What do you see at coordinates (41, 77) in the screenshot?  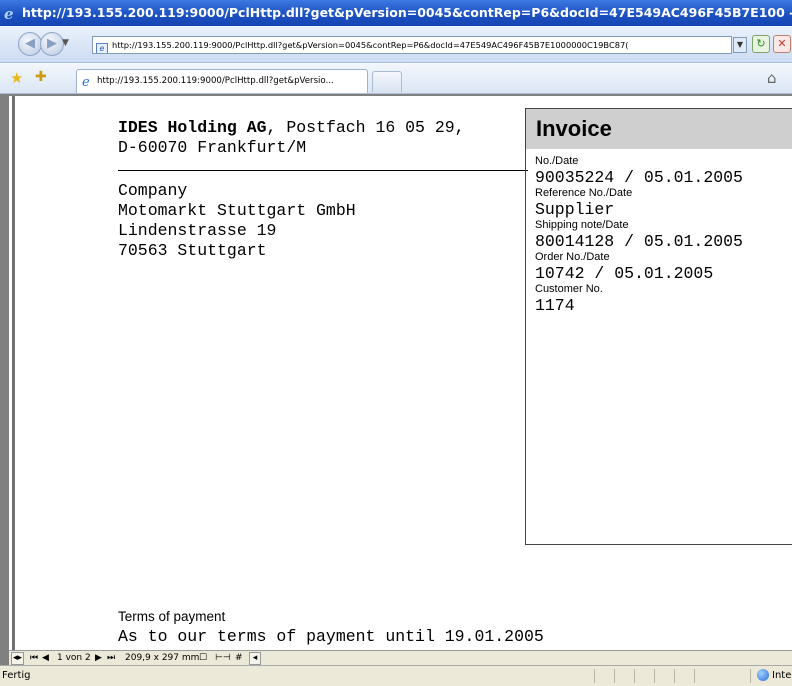 I see `add-favorites-icon: ✚` at bounding box center [41, 77].